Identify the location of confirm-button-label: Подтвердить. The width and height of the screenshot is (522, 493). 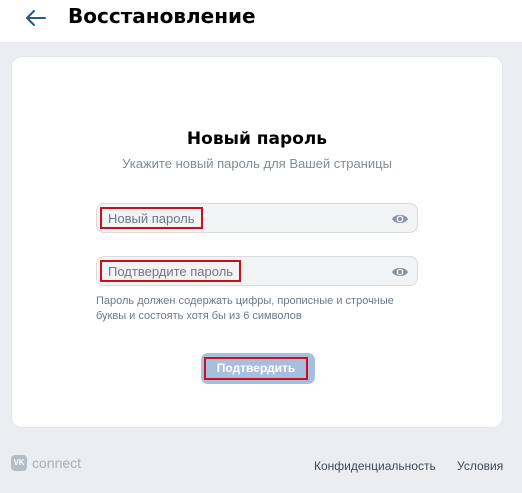
(256, 368).